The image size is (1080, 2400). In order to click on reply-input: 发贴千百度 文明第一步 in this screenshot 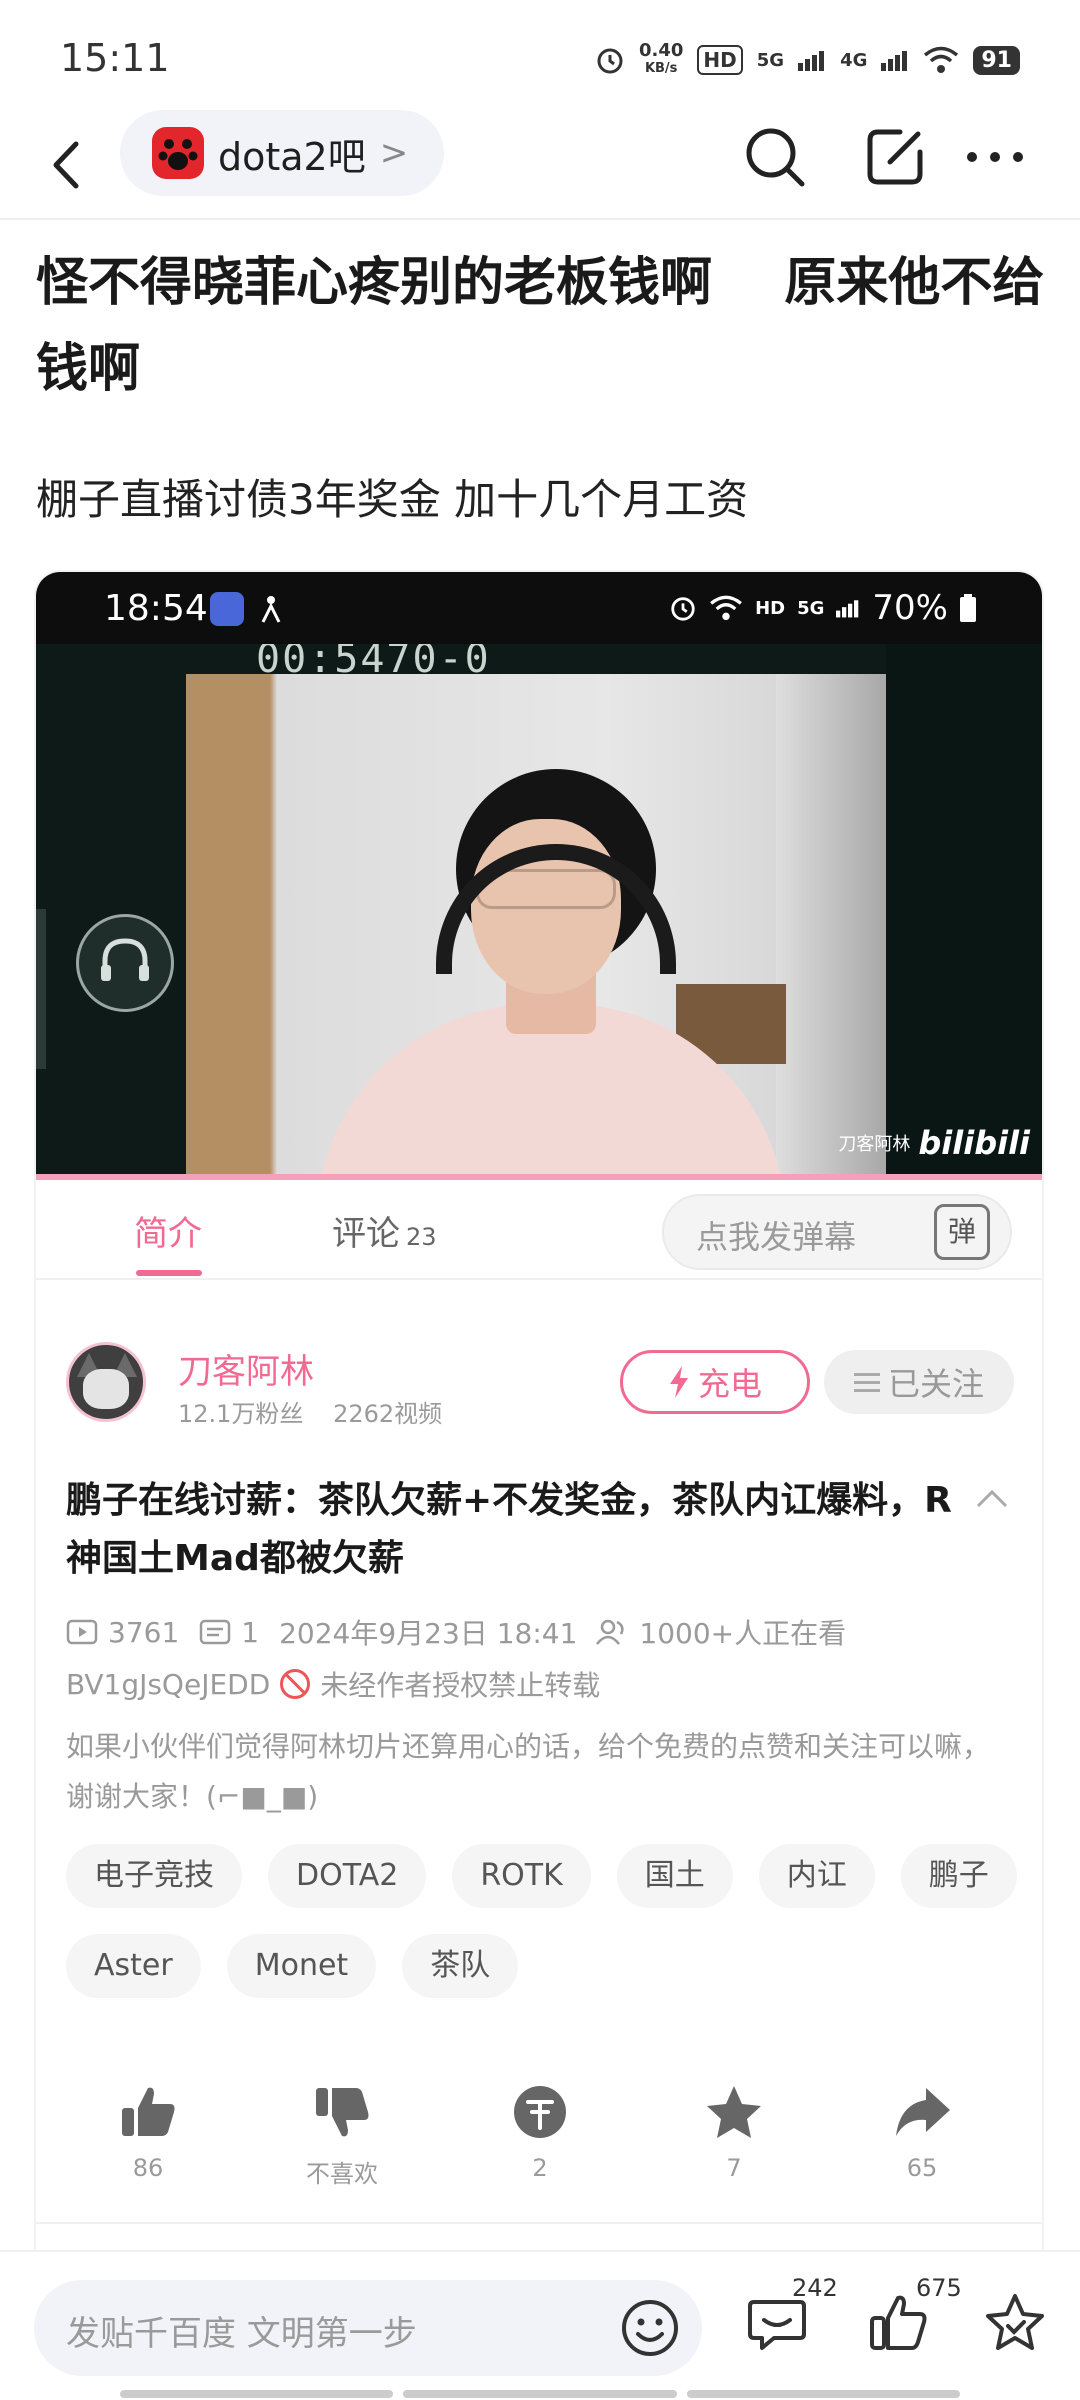, I will do `click(368, 2328)`.